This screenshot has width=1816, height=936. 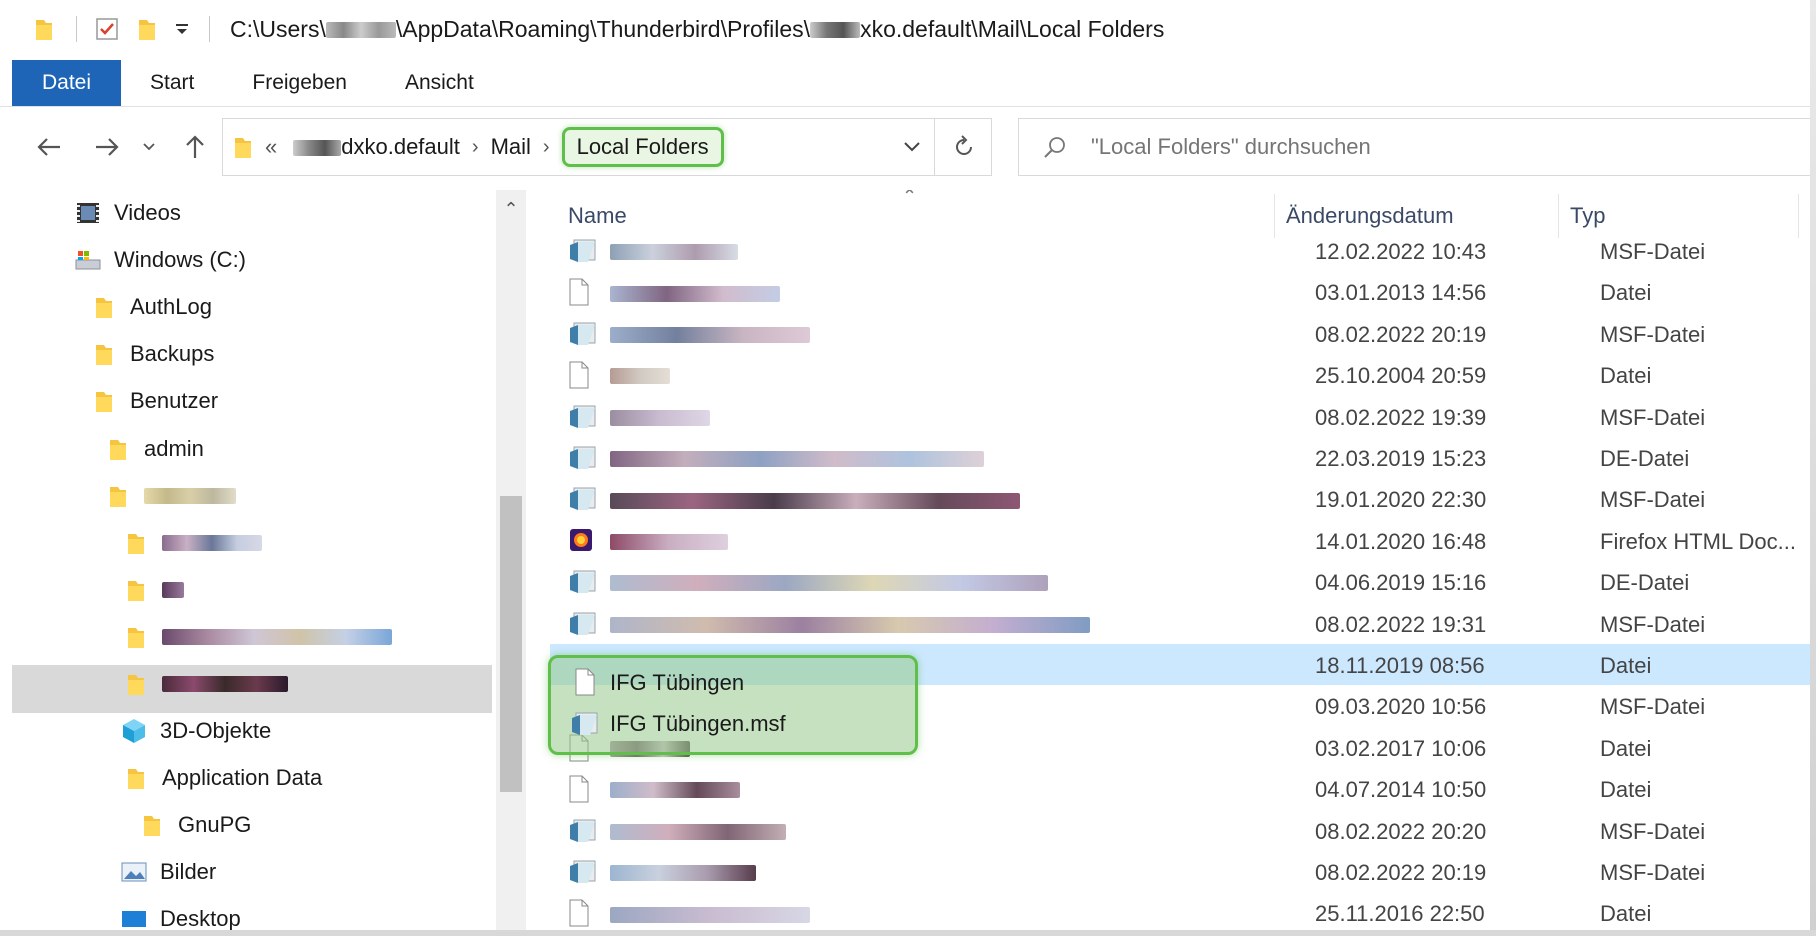 I want to click on tree-item-admin: admin, so click(x=154, y=449).